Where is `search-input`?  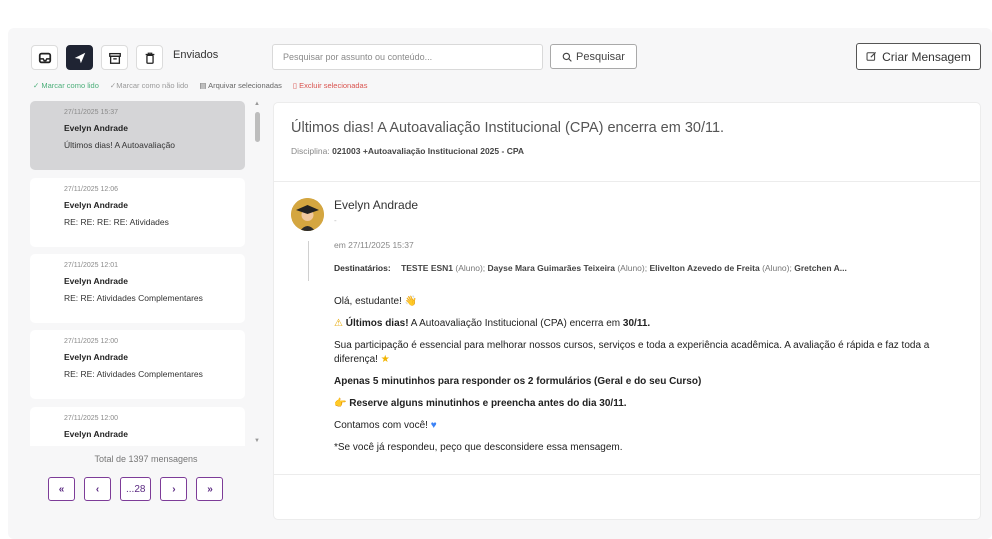
search-input is located at coordinates (407, 57).